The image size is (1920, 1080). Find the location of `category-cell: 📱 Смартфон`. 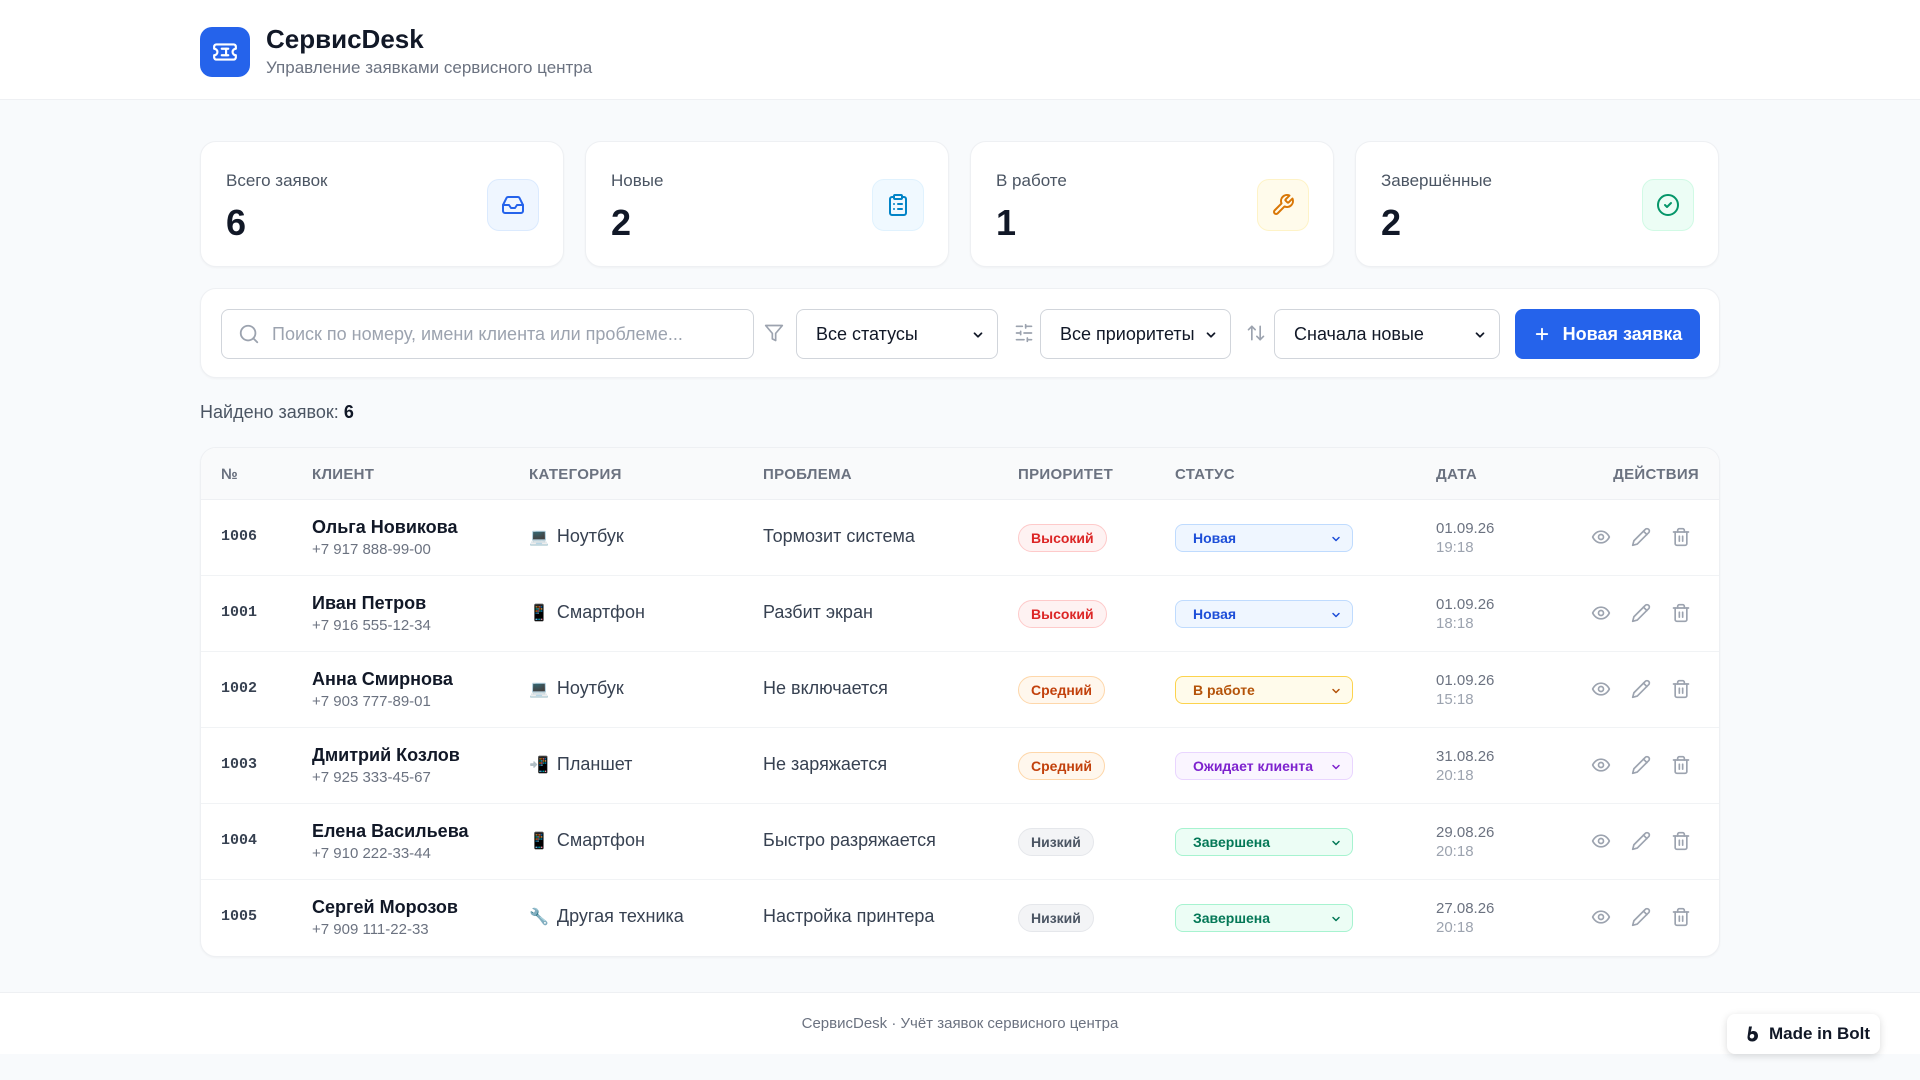

category-cell: 📱 Смартфон is located at coordinates (587, 840).